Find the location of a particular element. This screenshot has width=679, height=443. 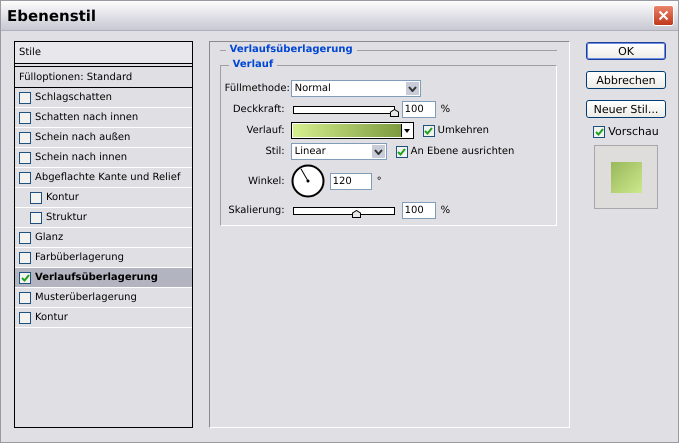

checkbox-label: An Ebene ausrichten is located at coordinates (462, 151).